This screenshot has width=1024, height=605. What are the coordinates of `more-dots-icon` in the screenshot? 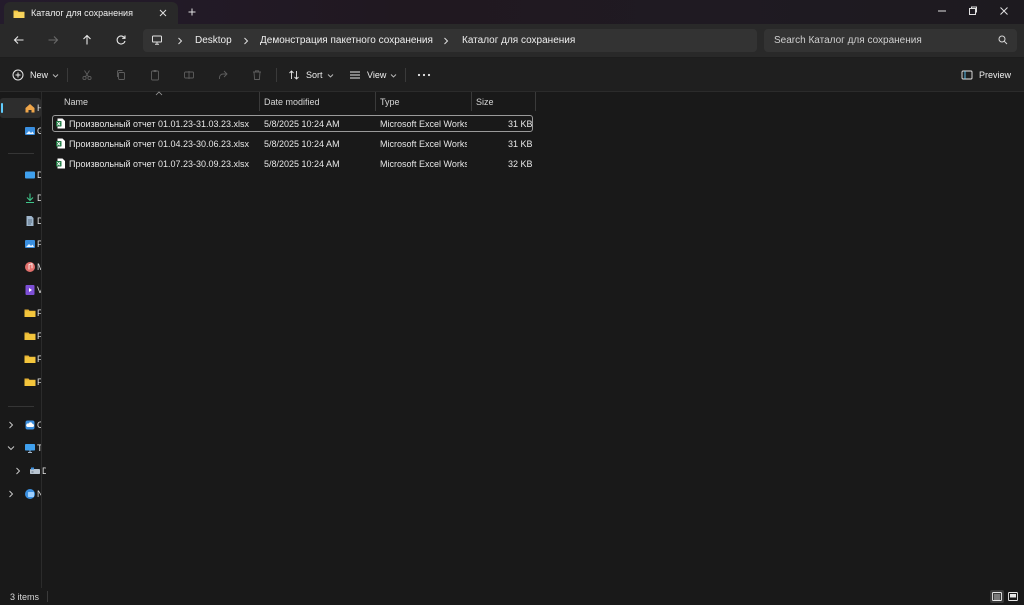 It's located at (424, 75).